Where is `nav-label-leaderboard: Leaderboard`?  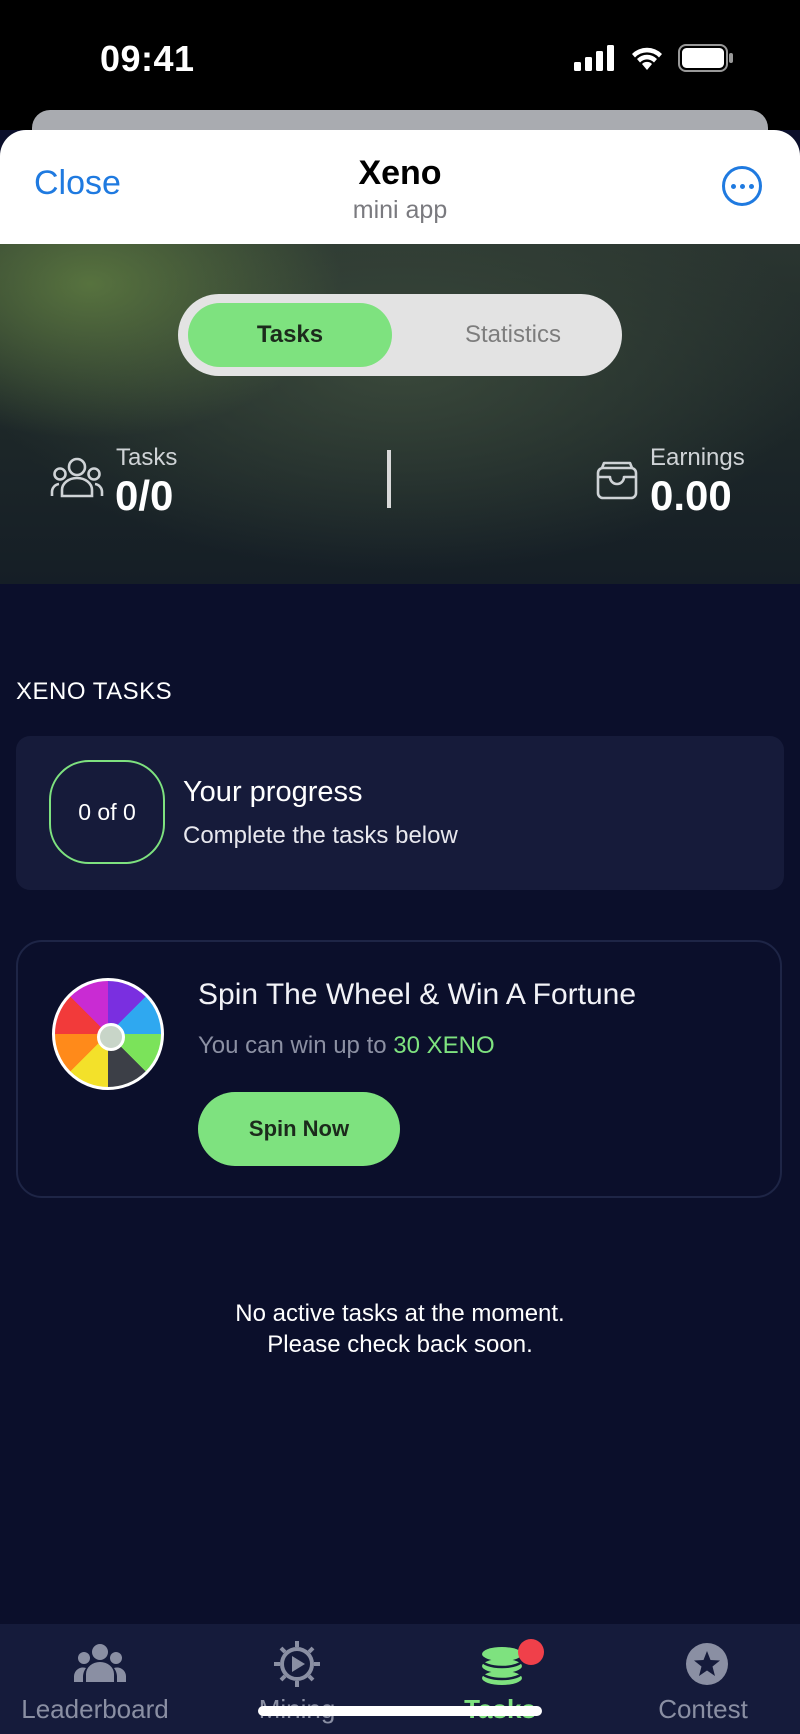 nav-label-leaderboard: Leaderboard is located at coordinates (95, 1709).